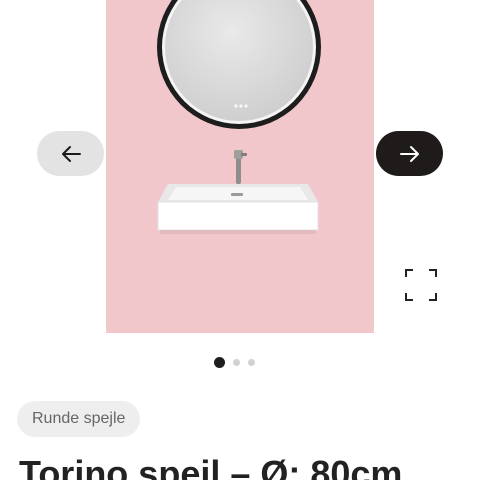 This screenshot has height=480, width=480. I want to click on slide-indicator, so click(234, 362).